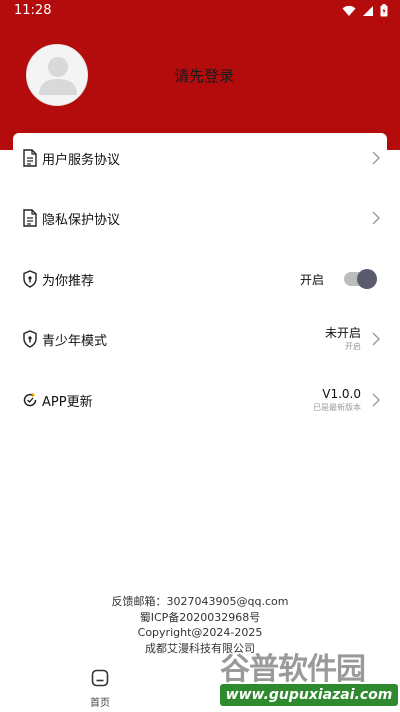  I want to click on battery-icon, so click(384, 10).